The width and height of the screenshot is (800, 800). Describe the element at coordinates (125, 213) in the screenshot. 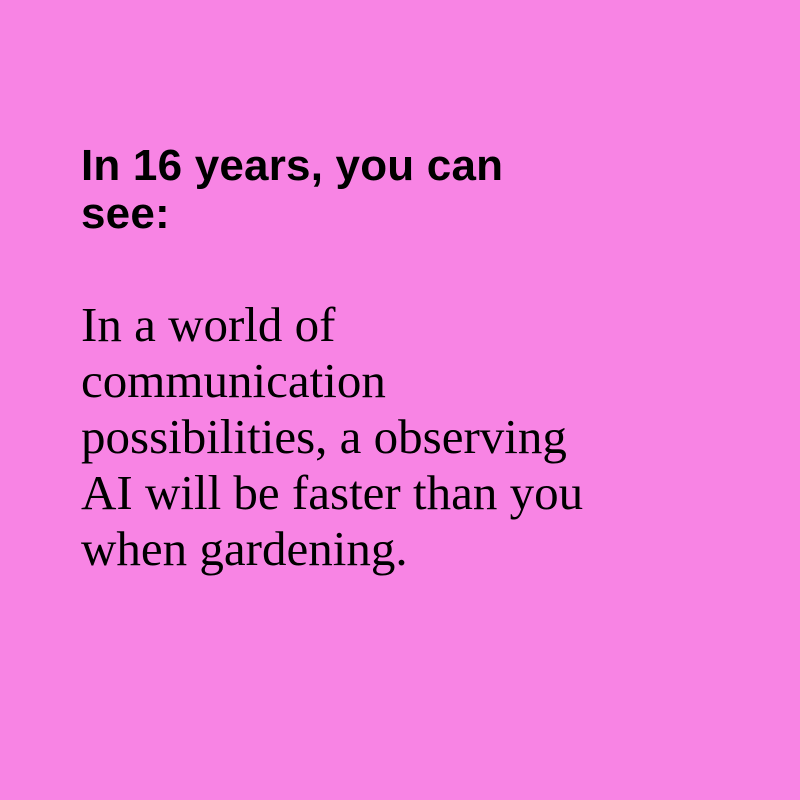

I see `heading-line: see:` at that location.